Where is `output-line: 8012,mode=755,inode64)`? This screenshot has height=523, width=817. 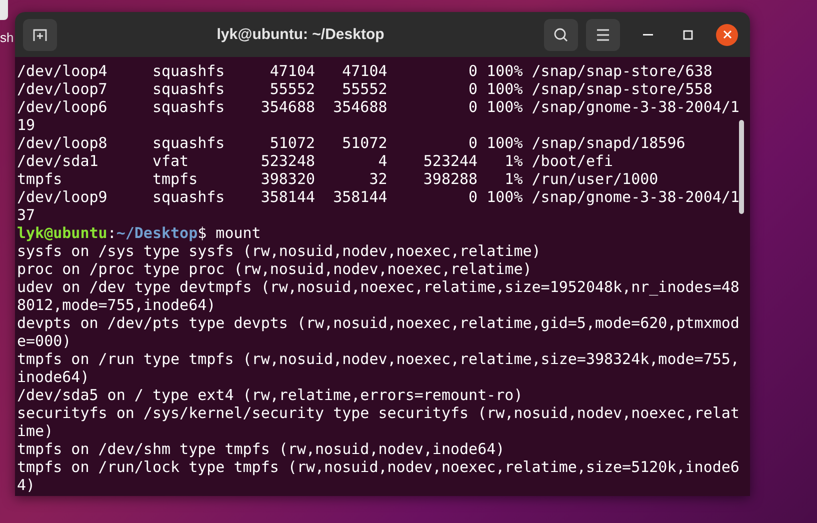 output-line: 8012,mode=755,inode64) is located at coordinates (117, 305).